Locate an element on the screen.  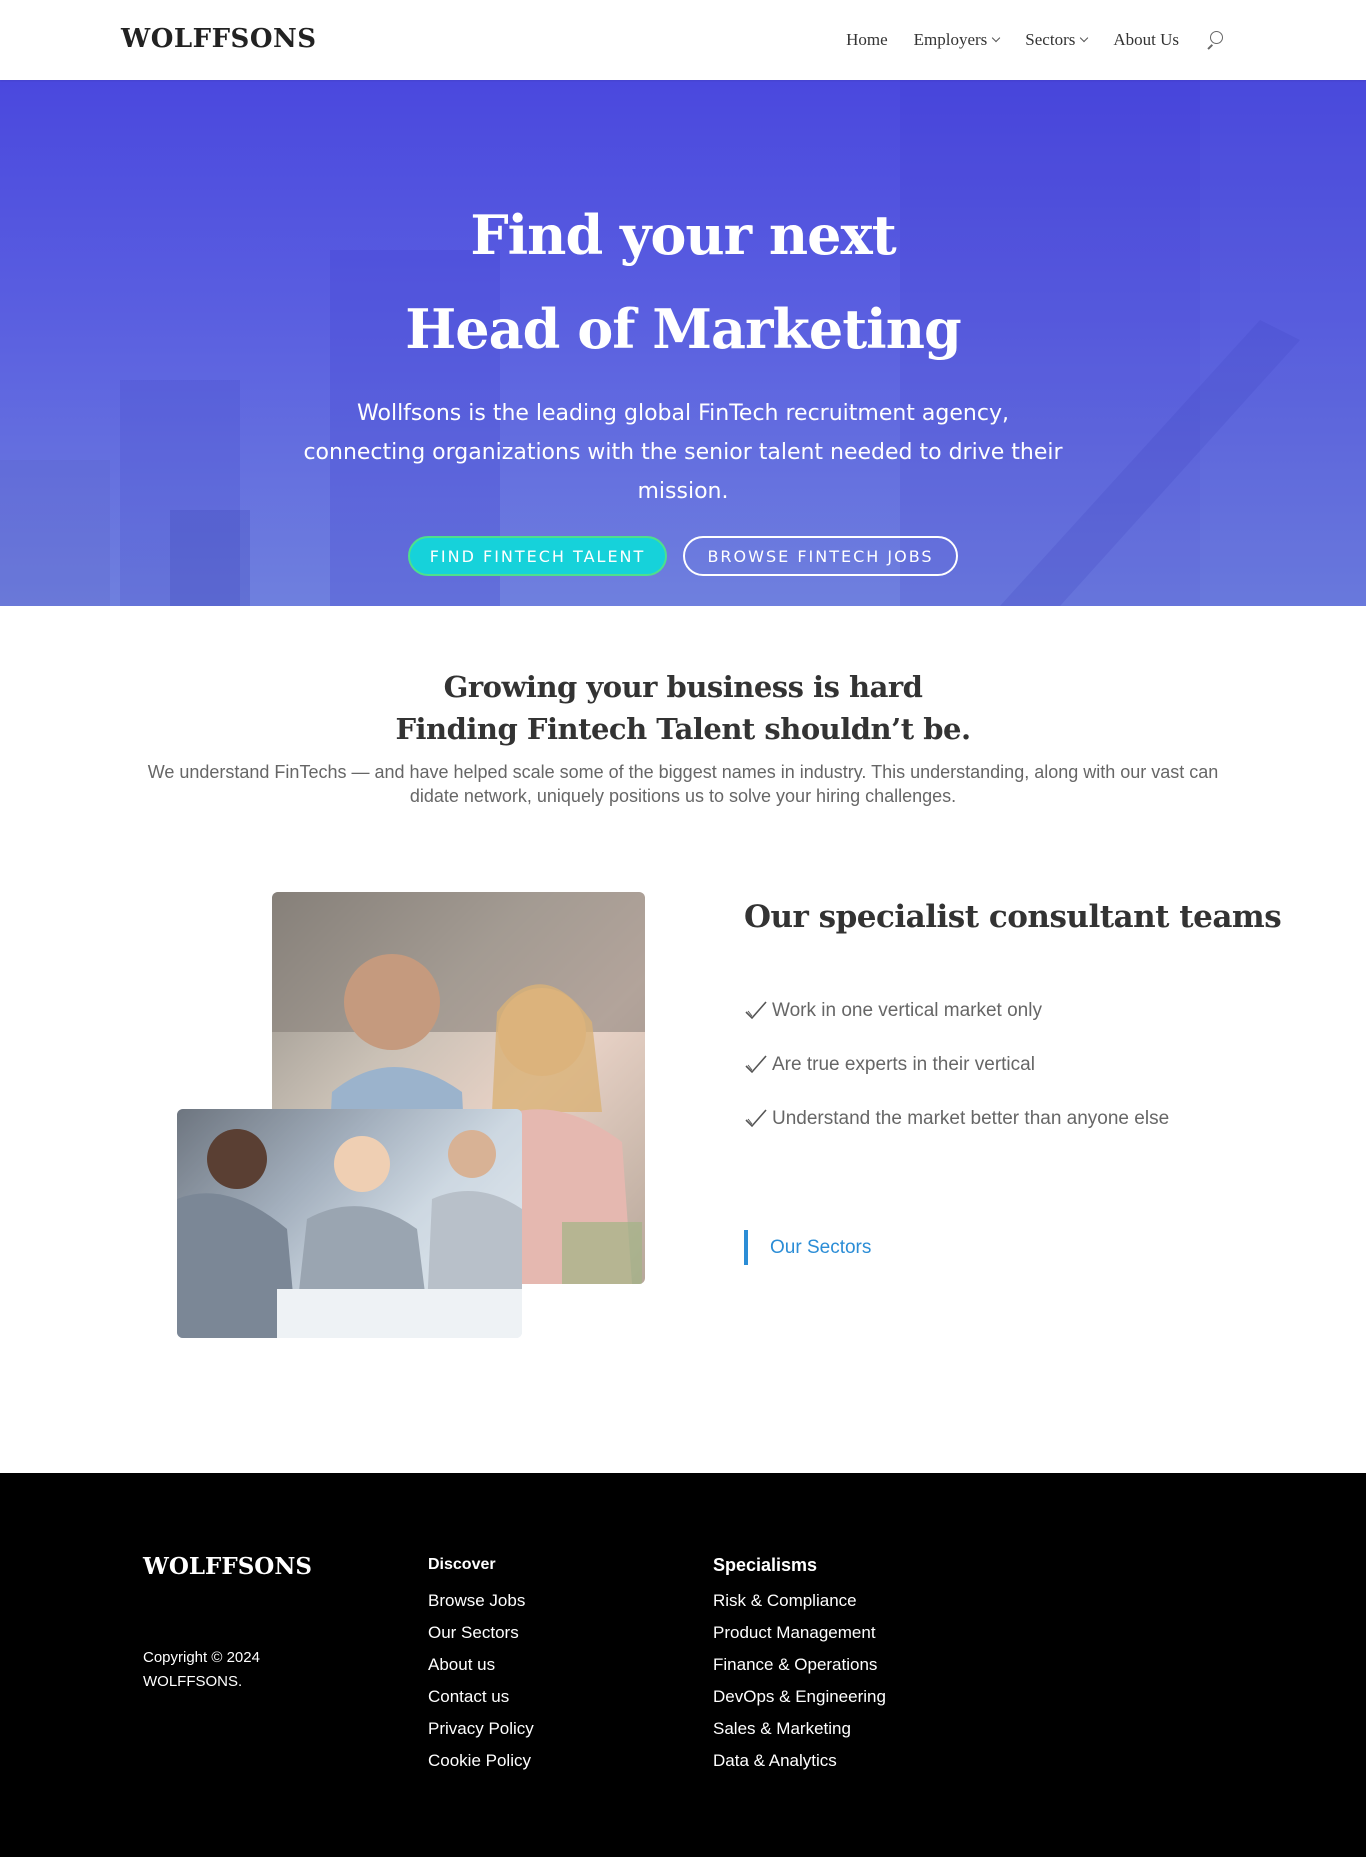
footer-link-product-management: Product Management is located at coordinates (799, 1633).